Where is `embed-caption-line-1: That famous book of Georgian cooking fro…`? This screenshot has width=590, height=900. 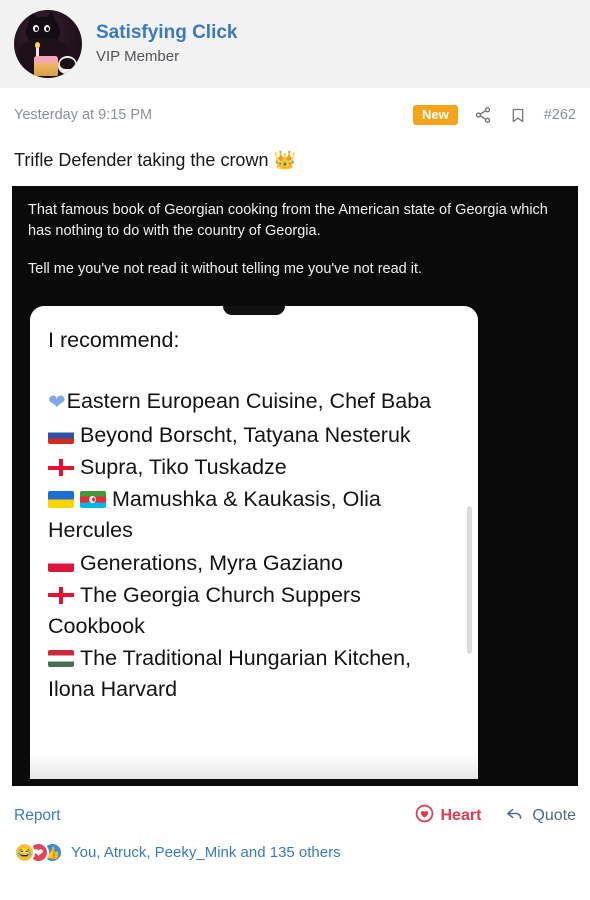 embed-caption-line-1: That famous book of Georgian cooking fro… is located at coordinates (288, 221).